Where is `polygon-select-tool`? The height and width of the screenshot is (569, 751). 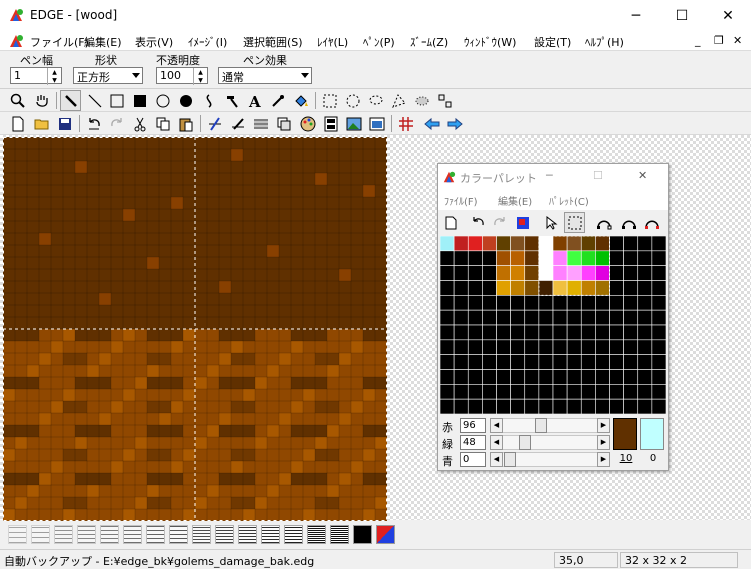
polygon-select-tool is located at coordinates (398, 100).